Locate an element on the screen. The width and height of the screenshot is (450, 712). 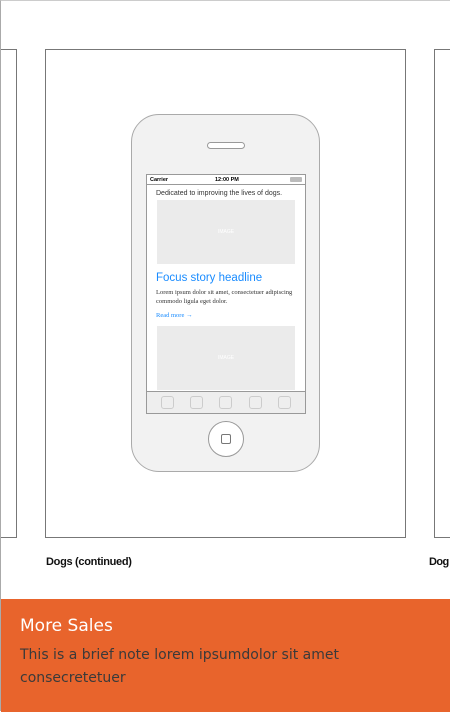
carrier-label: Carrier is located at coordinates (159, 179).